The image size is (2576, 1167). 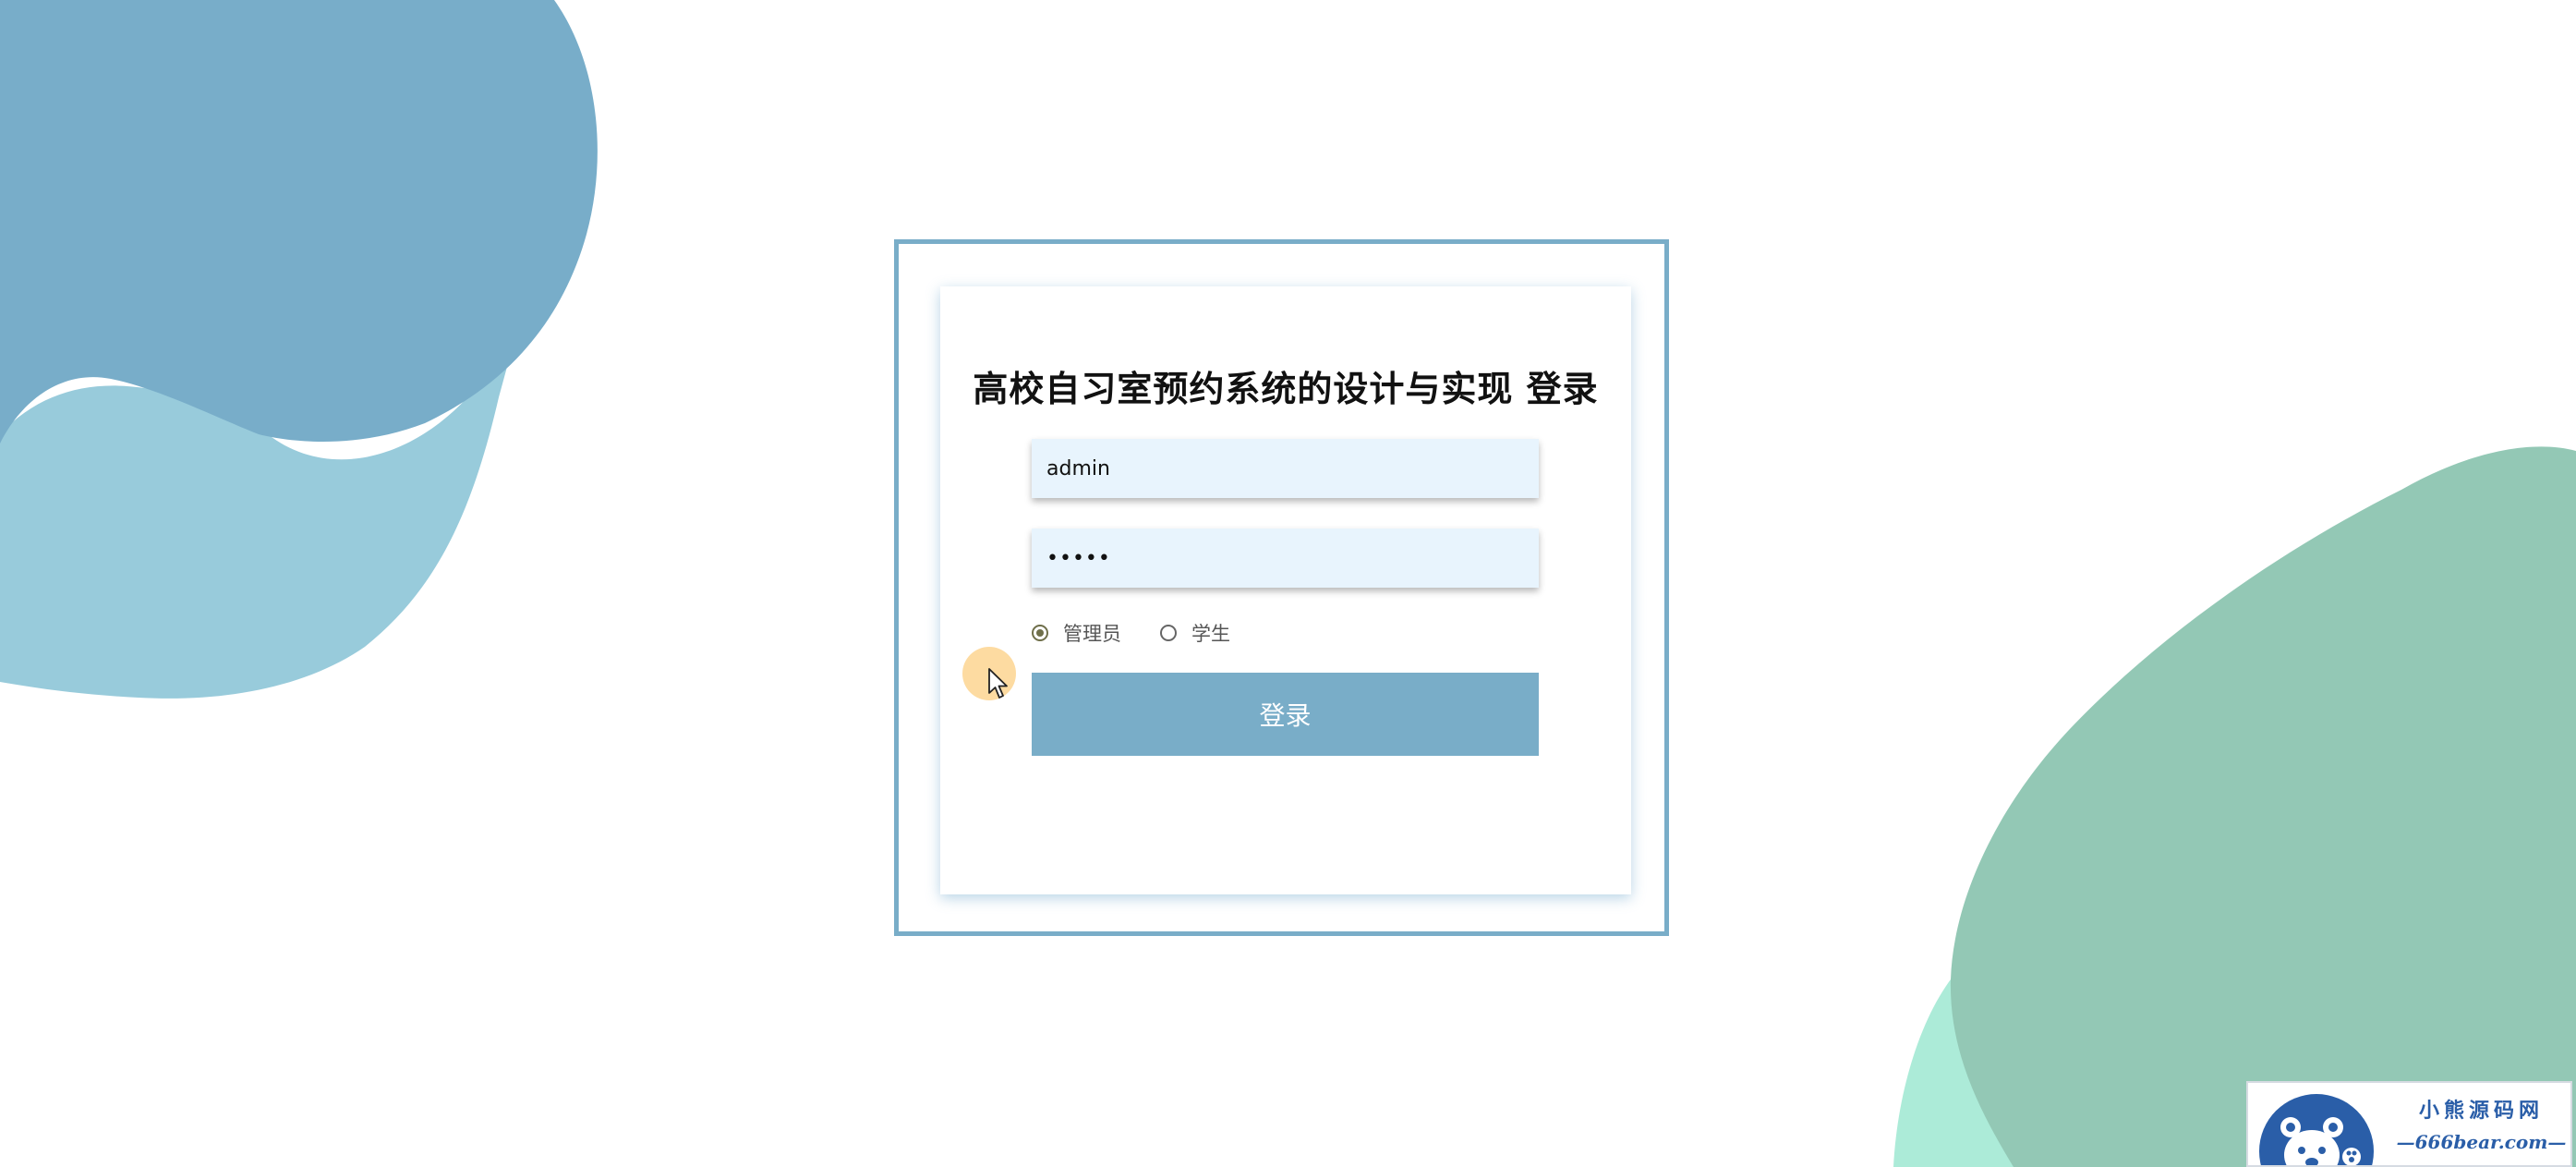 What do you see at coordinates (1285, 468) in the screenshot?
I see `username-input` at bounding box center [1285, 468].